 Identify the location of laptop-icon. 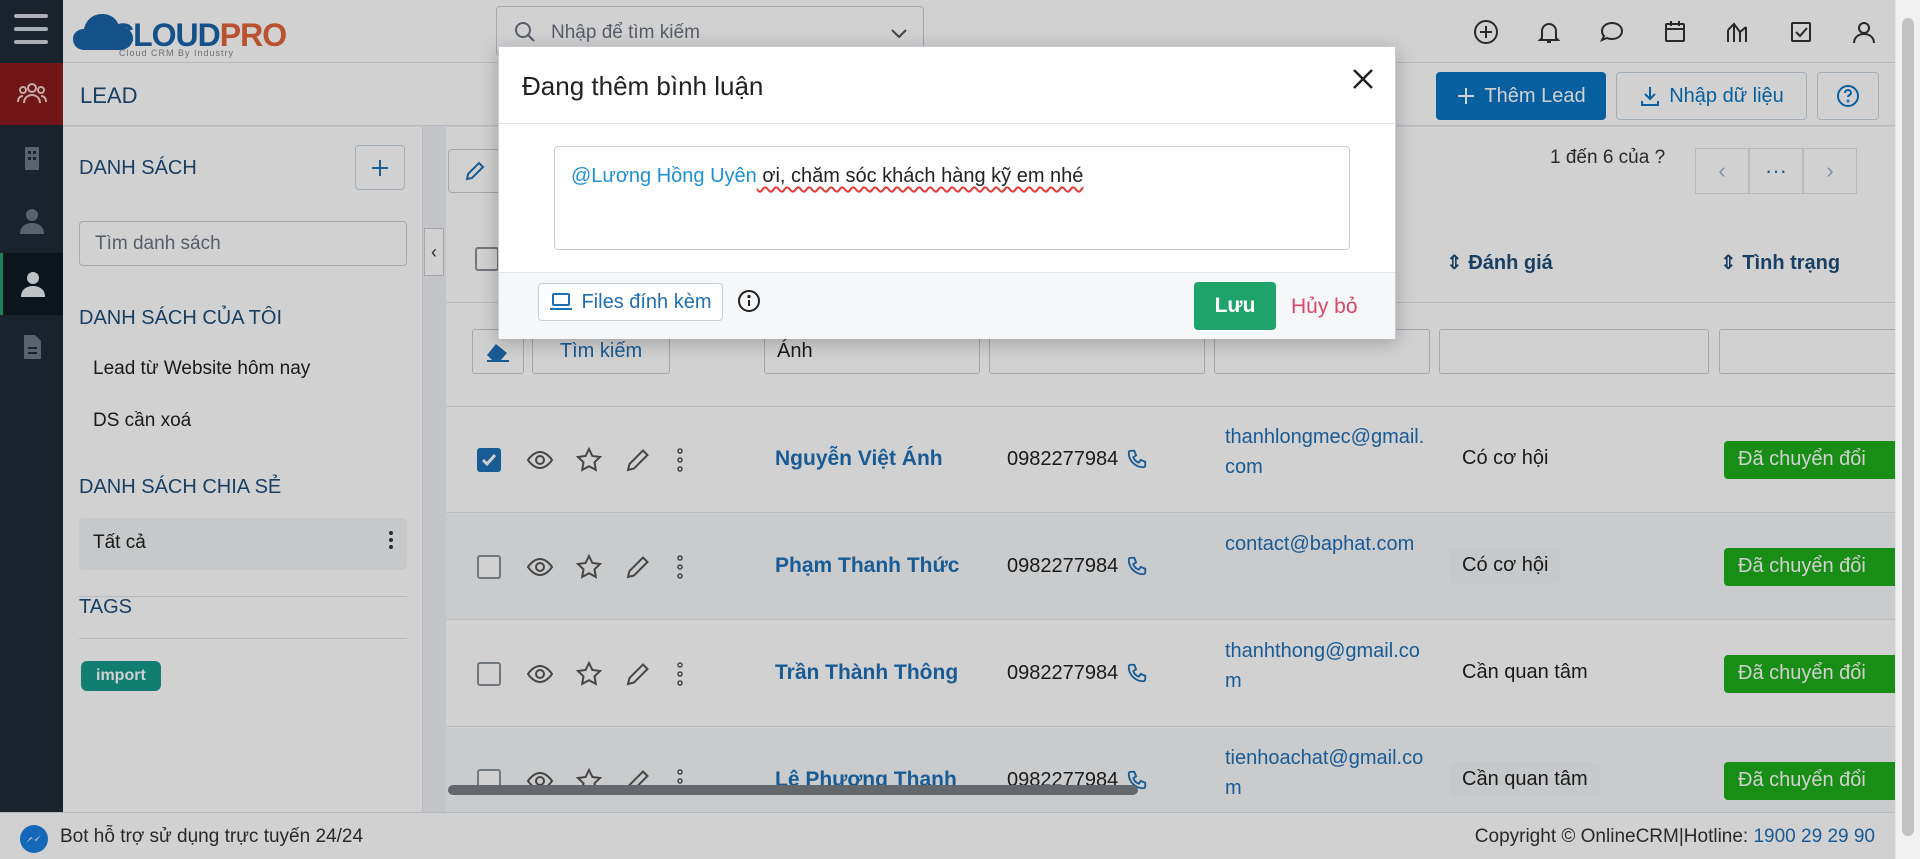
(561, 301).